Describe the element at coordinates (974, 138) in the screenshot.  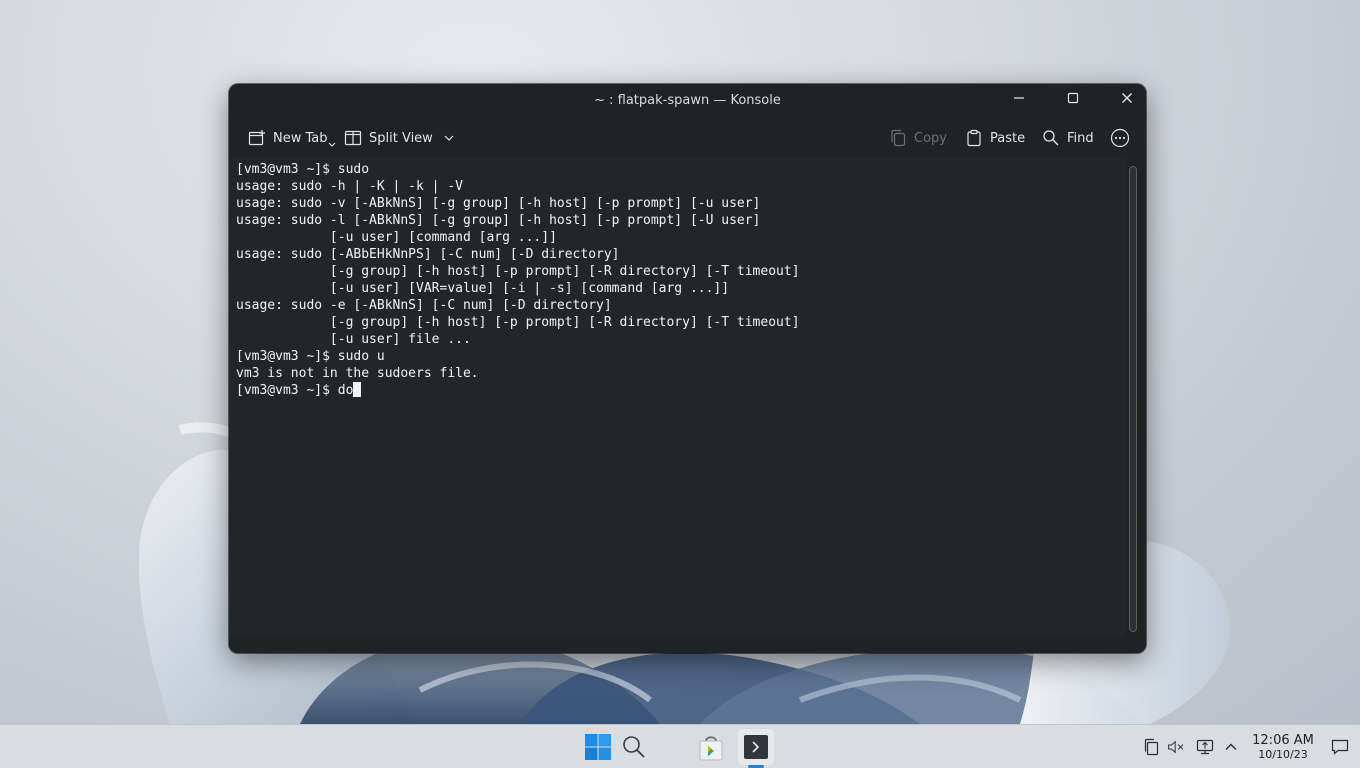
I see `paste-icon` at that location.